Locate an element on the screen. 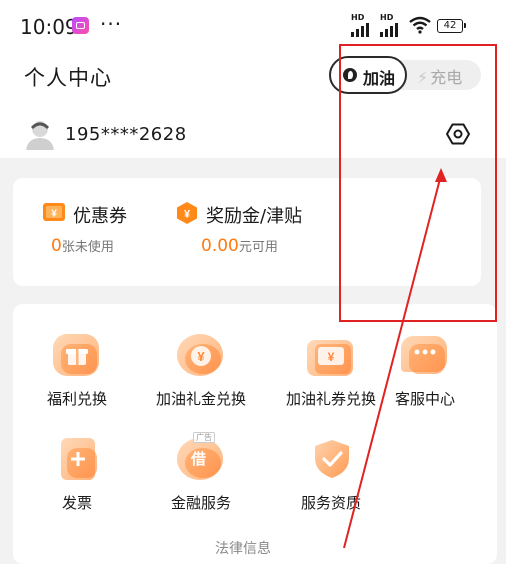 This screenshot has height=564, width=506. annotation-arrow is located at coordinates (395, 358).